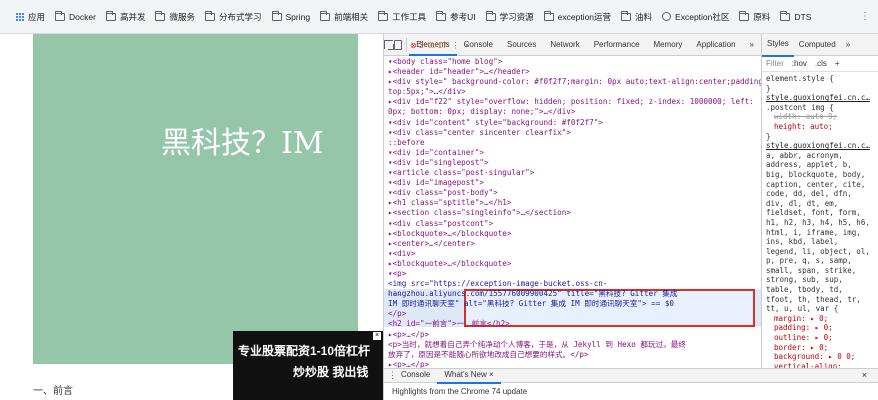  I want to click on bookmark-label: 工作工具, so click(409, 16).